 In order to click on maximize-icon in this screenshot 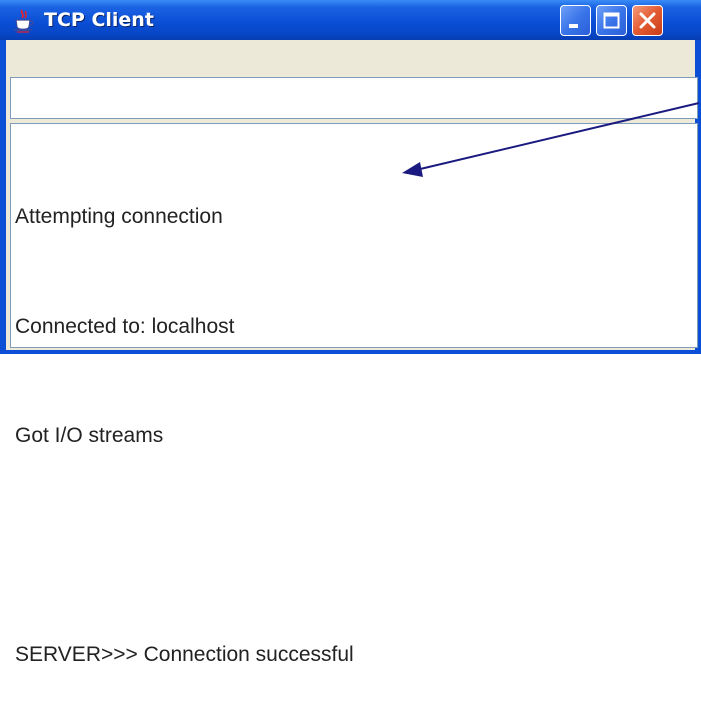, I will do `click(611, 20)`.